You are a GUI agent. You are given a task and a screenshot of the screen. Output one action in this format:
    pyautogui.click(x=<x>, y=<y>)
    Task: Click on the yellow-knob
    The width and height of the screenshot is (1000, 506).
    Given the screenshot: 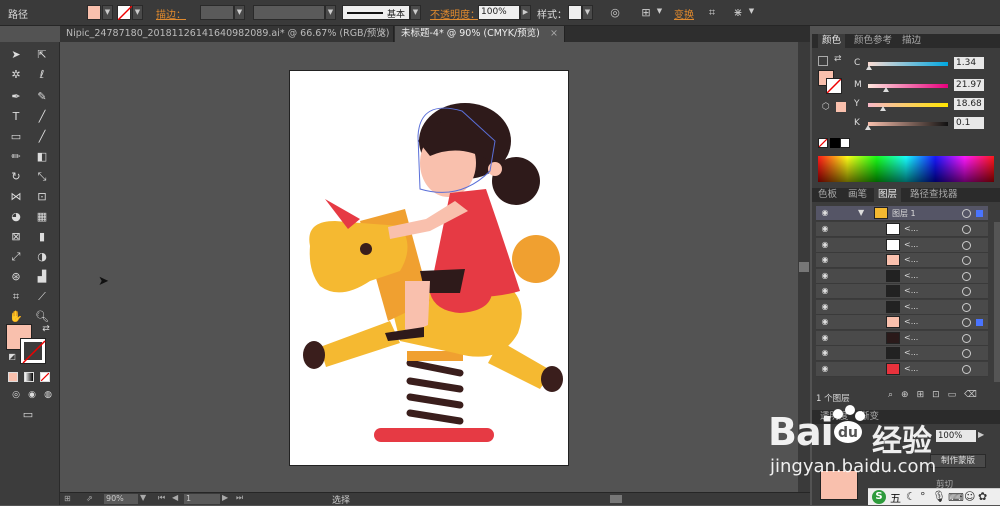 What is the action you would take?
    pyautogui.click(x=882, y=108)
    